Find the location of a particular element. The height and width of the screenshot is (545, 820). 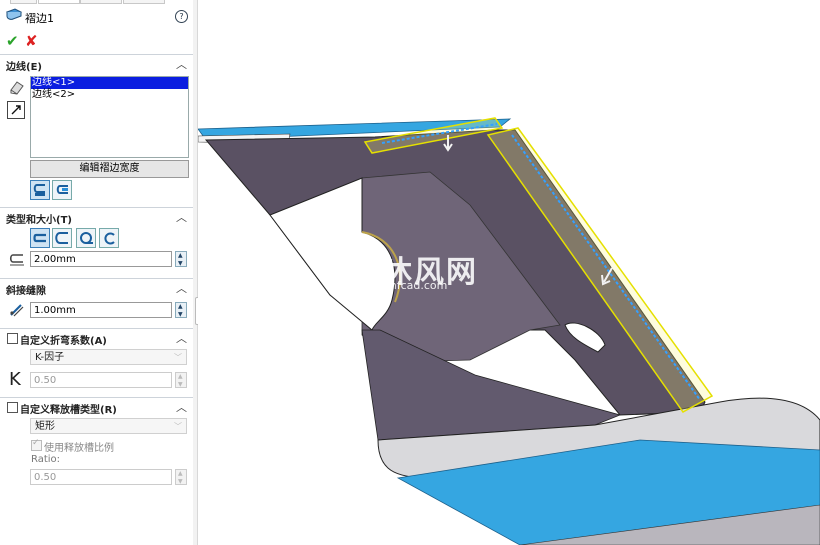

hem-length-spinner: ▲ ▼ is located at coordinates (181, 259).